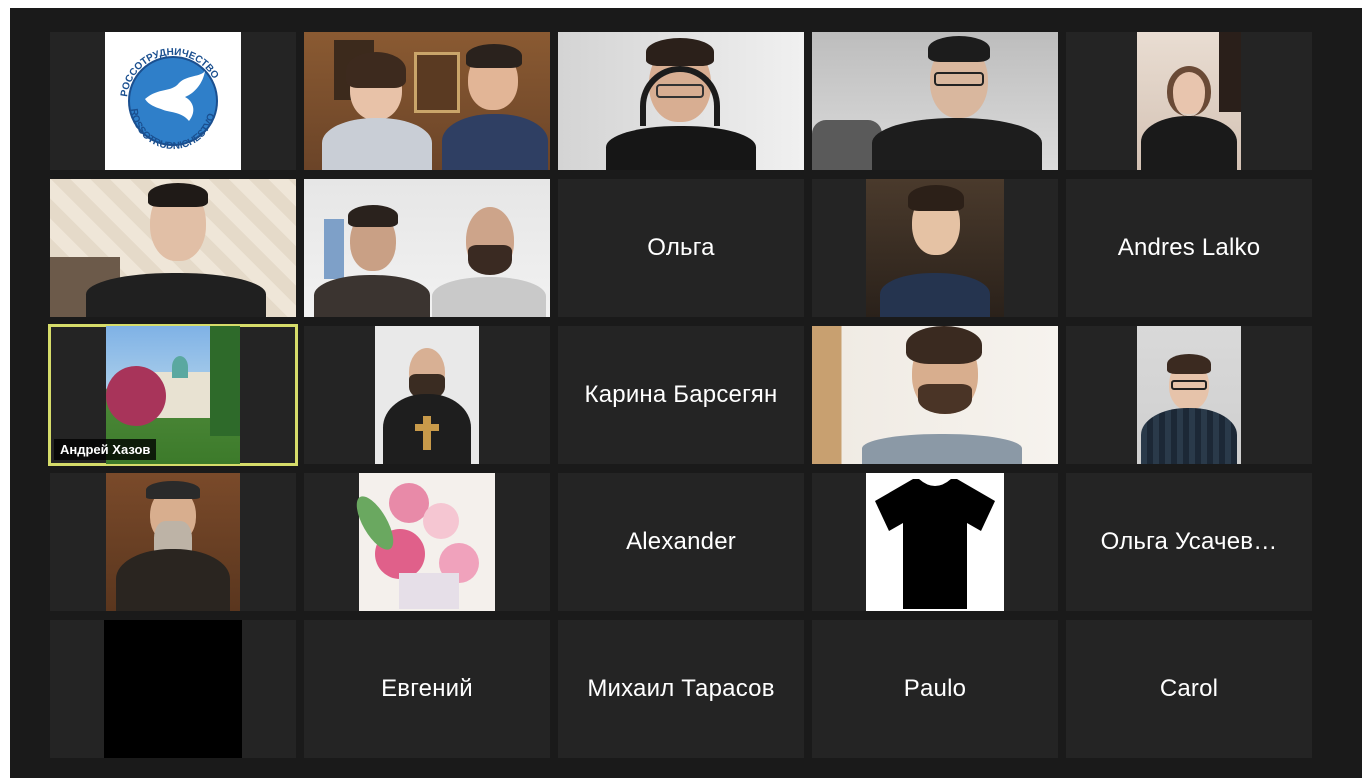 Image resolution: width=1362 pixels, height=780 pixels. I want to click on t-shirt-icon, so click(935, 544).